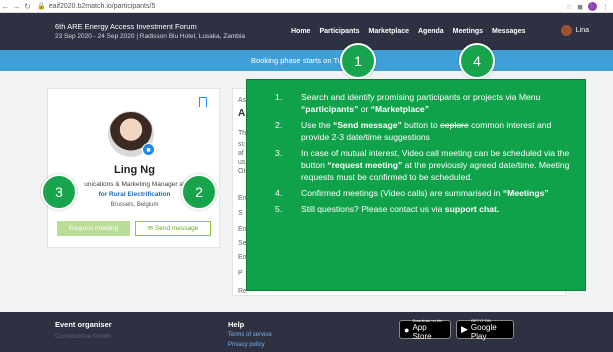 The height and width of the screenshot is (352, 613). I want to click on panel-fragment: S, so click(240, 213).